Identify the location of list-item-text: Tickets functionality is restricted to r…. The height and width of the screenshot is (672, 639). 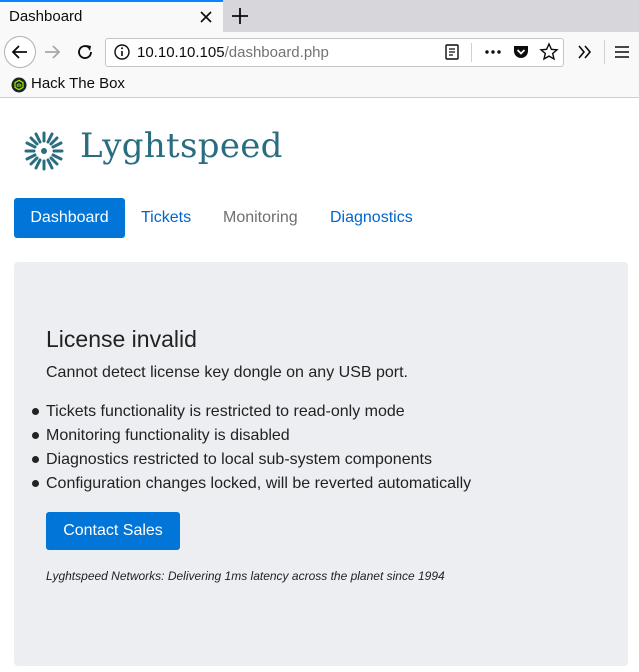
(225, 411).